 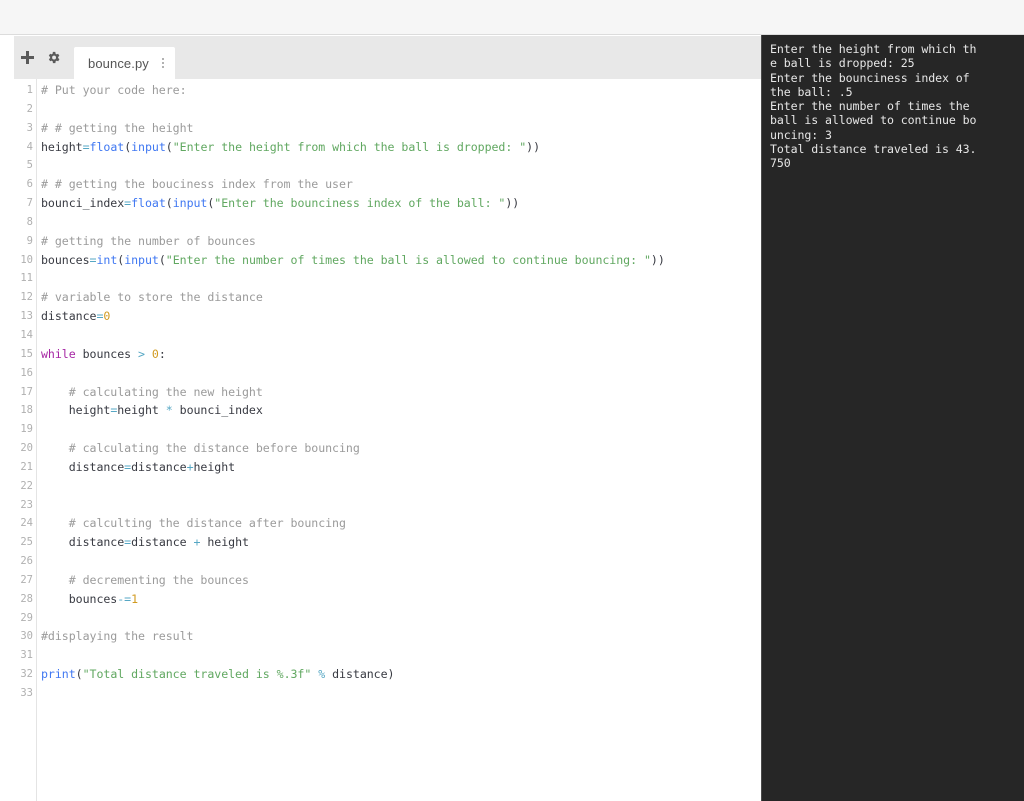 What do you see at coordinates (29, 108) in the screenshot?
I see `line-number: 2` at bounding box center [29, 108].